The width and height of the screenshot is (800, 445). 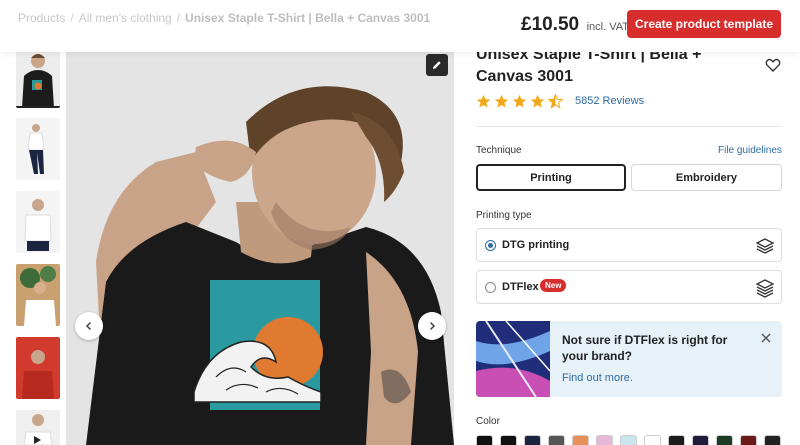 What do you see at coordinates (490, 287) in the screenshot?
I see `dtflex-radio` at bounding box center [490, 287].